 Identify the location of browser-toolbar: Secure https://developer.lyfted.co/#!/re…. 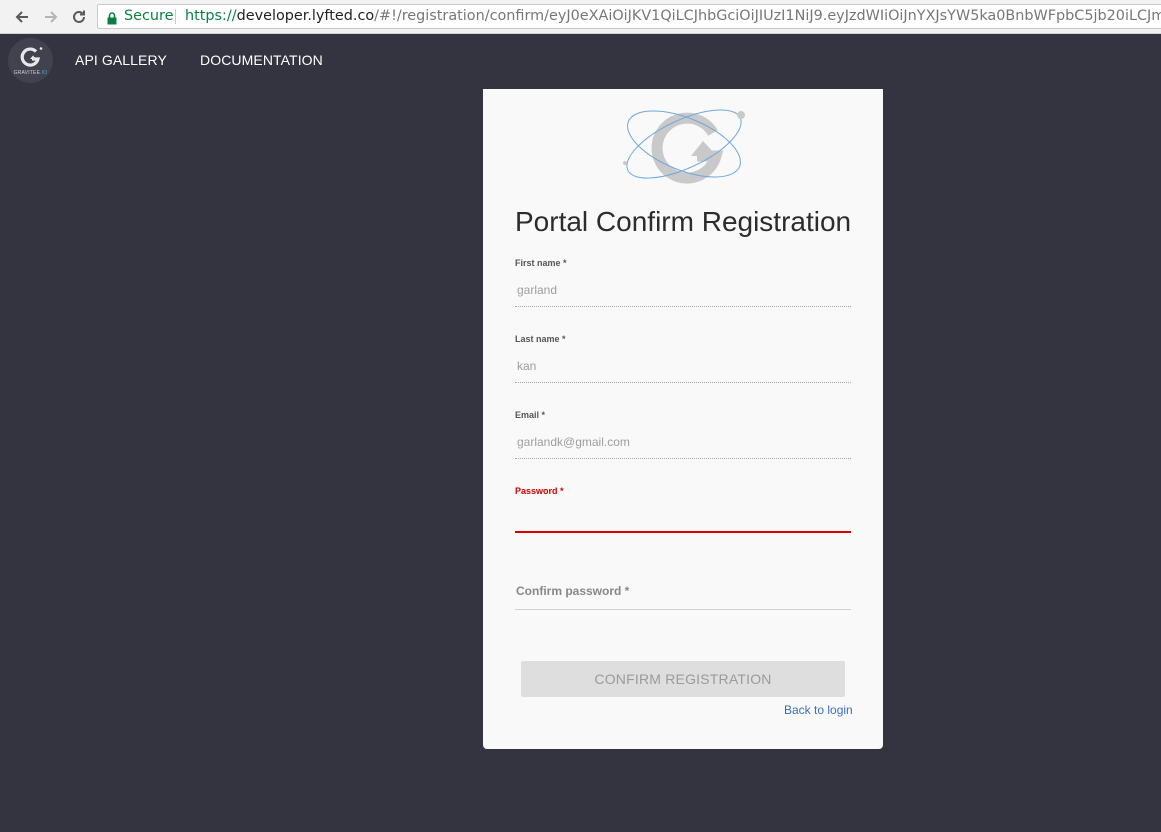
(580, 17).